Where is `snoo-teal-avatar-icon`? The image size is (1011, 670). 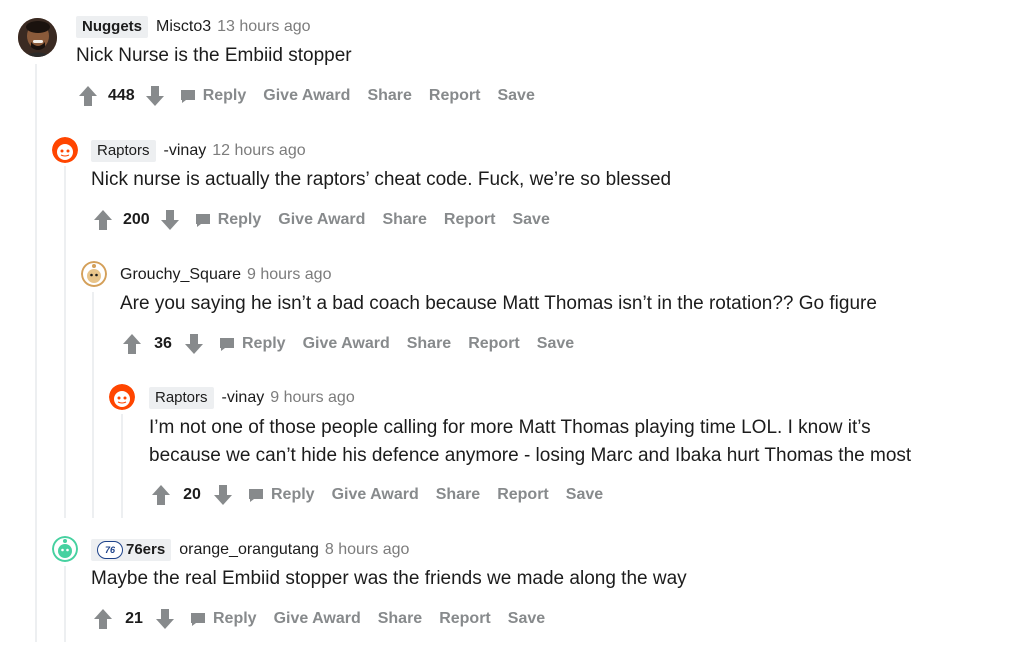
snoo-teal-avatar-icon is located at coordinates (65, 549).